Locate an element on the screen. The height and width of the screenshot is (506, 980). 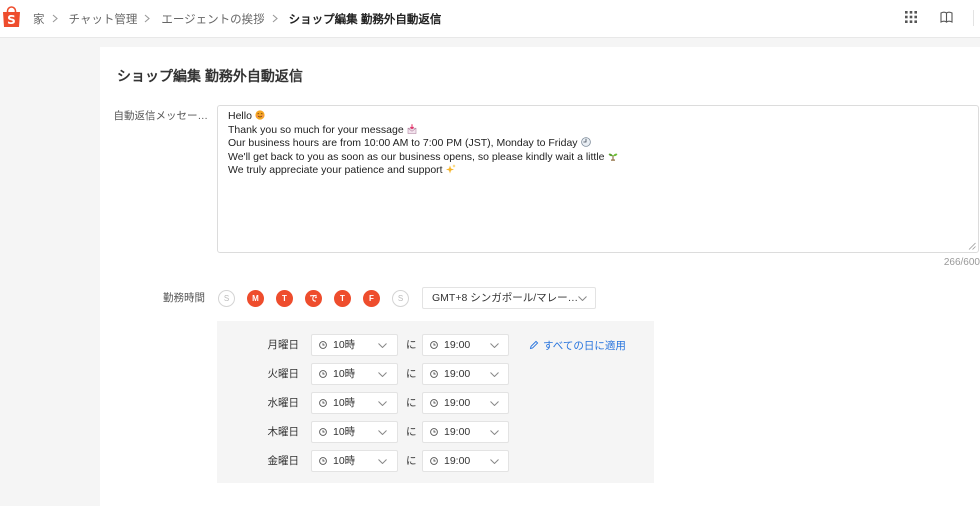
apps-grid-icon is located at coordinates (911, 17).